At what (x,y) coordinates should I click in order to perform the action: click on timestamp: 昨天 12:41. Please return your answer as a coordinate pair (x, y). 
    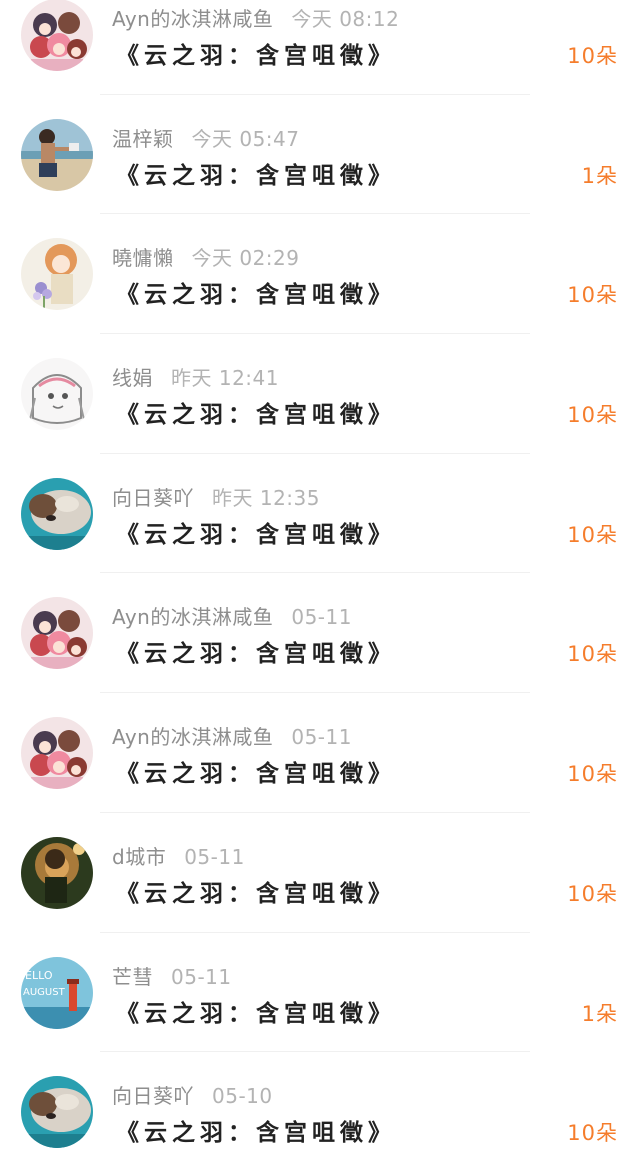
    Looking at the image, I should click on (225, 378).